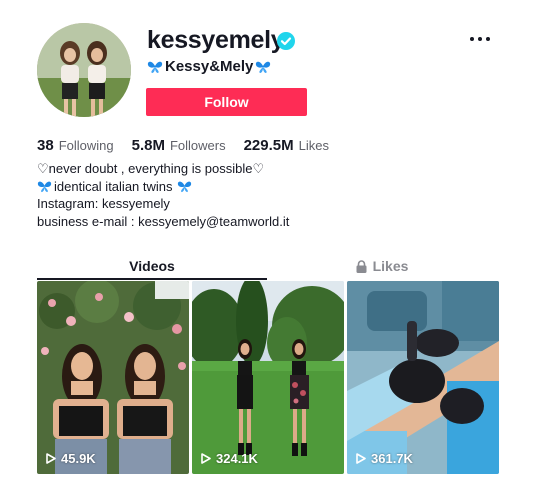 This screenshot has height=483, width=550. Describe the element at coordinates (151, 168) in the screenshot. I see `bio-line: ♡never doubt , everything is possible♡` at that location.